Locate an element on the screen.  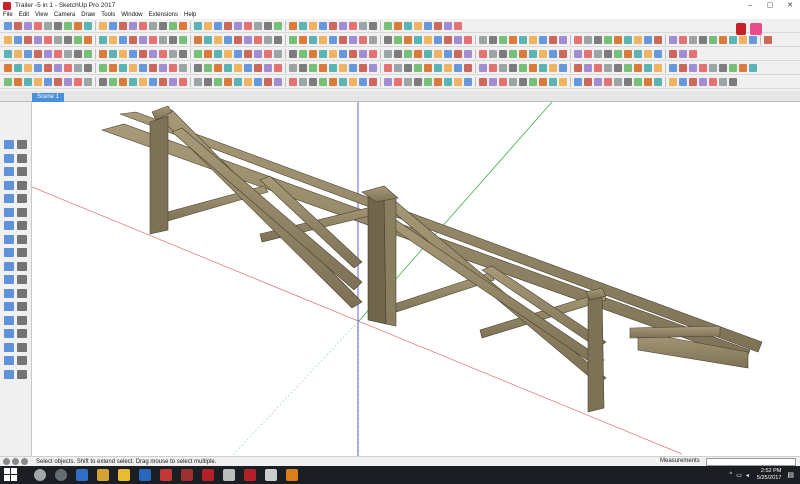
text-icon is located at coordinates (22, 293).